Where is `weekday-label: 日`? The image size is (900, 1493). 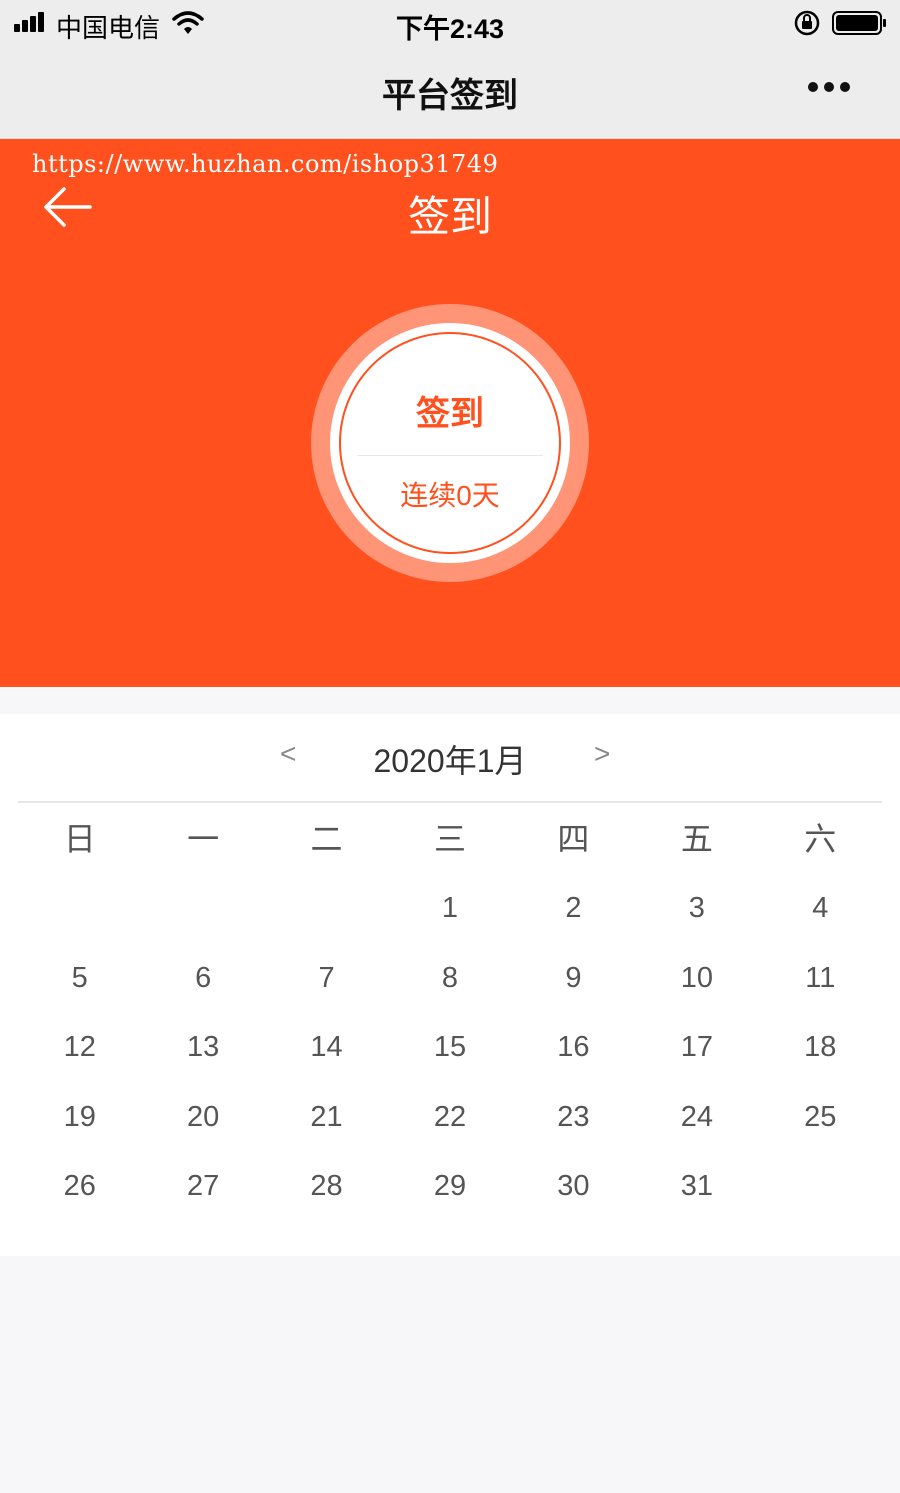 weekday-label: 日 is located at coordinates (79, 839).